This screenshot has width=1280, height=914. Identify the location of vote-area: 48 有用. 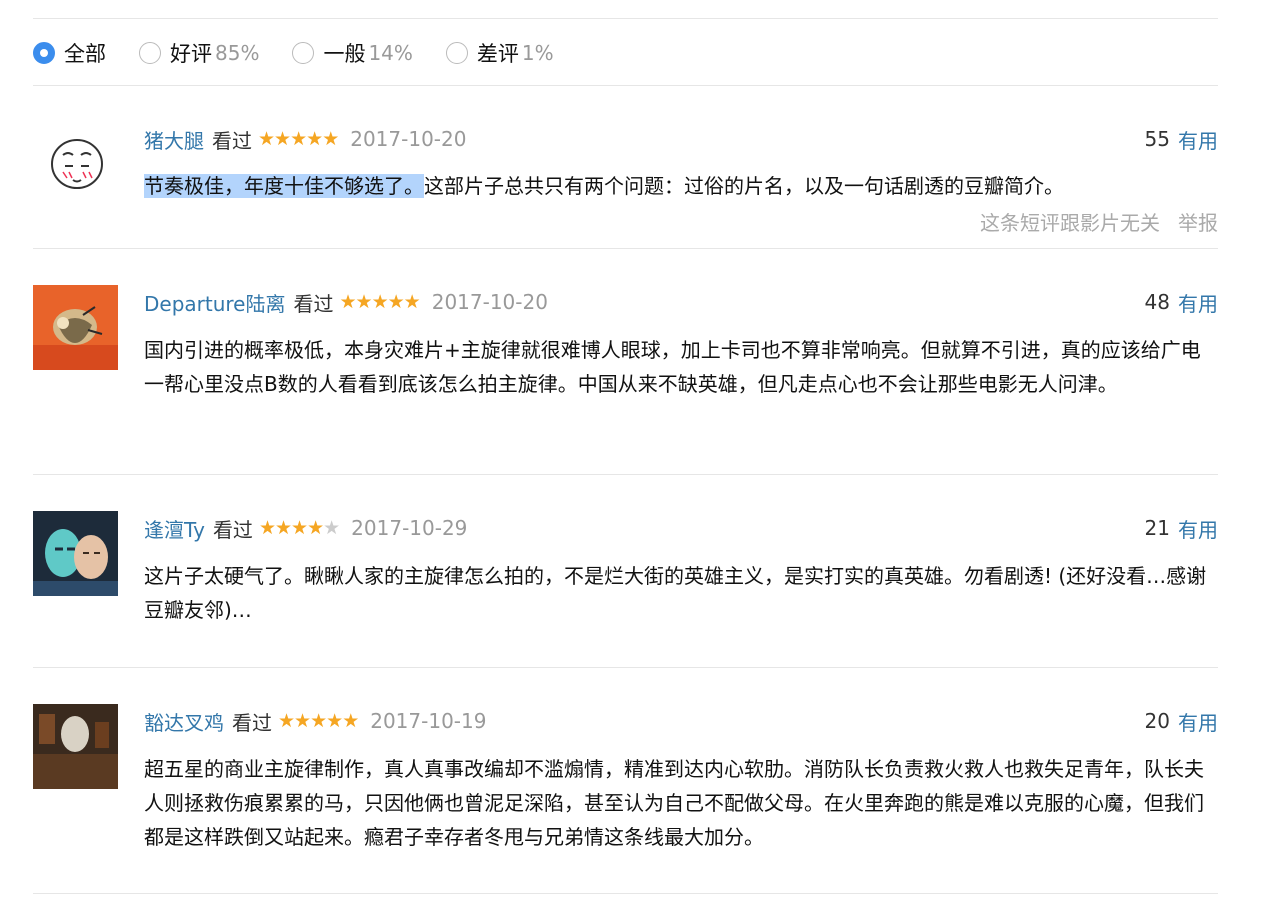
(1181, 302).